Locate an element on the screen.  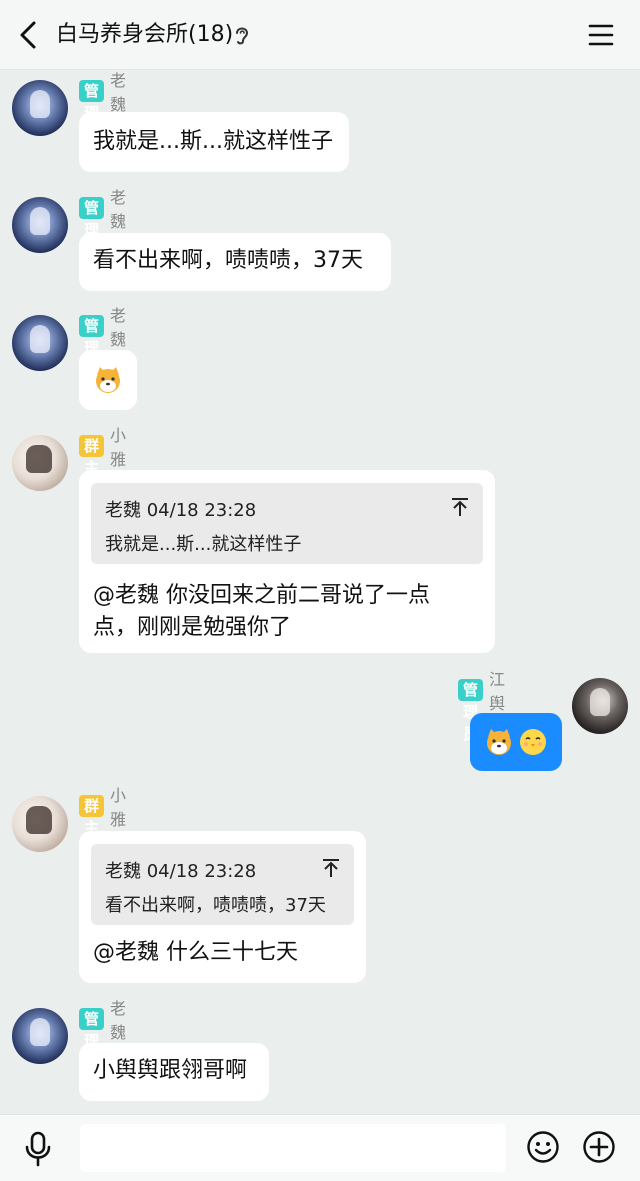
message-bubble: 老魏 04/18 23:28 看不出来啊，啧啧啧，37天 @老魏 什么三十七天 is located at coordinates (222, 907).